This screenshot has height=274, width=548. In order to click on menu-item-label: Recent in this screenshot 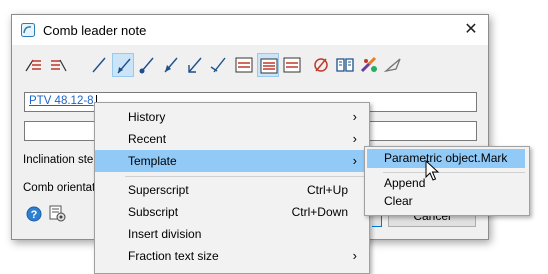, I will do `click(147, 139)`.